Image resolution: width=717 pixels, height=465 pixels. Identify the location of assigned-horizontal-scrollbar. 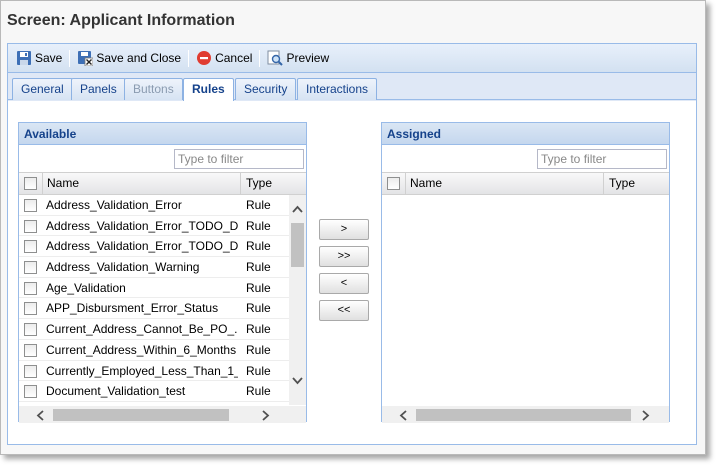
(525, 414).